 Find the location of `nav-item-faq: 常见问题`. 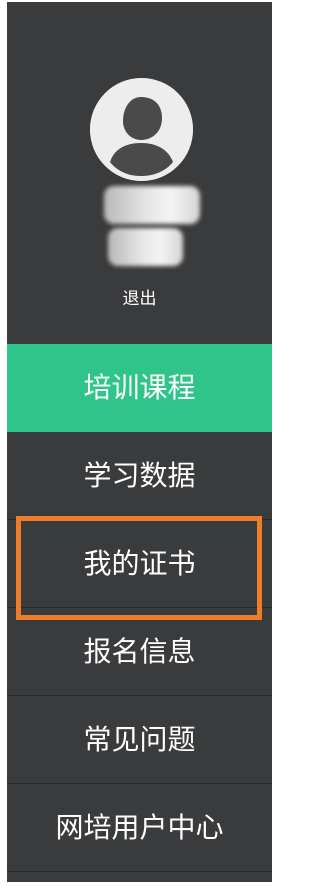

nav-item-faq: 常见问题 is located at coordinates (139, 740).